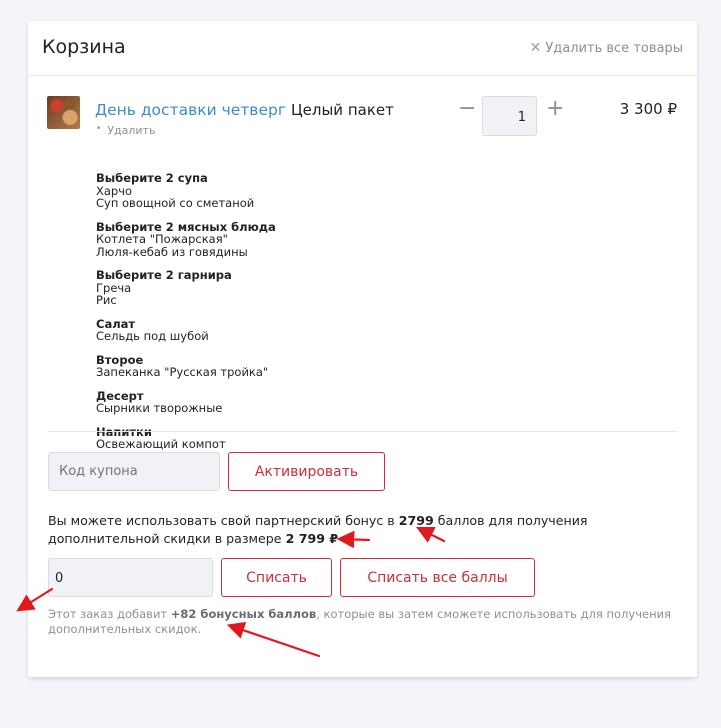  I want to click on option-group-title: Выберите 2 гарнира, so click(164, 275).